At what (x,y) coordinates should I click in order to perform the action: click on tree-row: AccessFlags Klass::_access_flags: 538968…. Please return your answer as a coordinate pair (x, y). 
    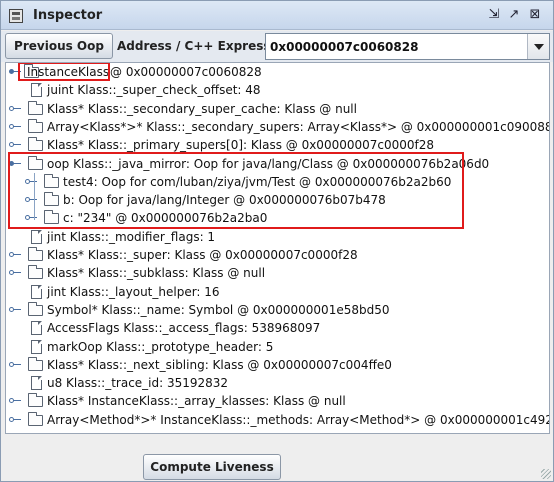
    Looking at the image, I should click on (277, 328).